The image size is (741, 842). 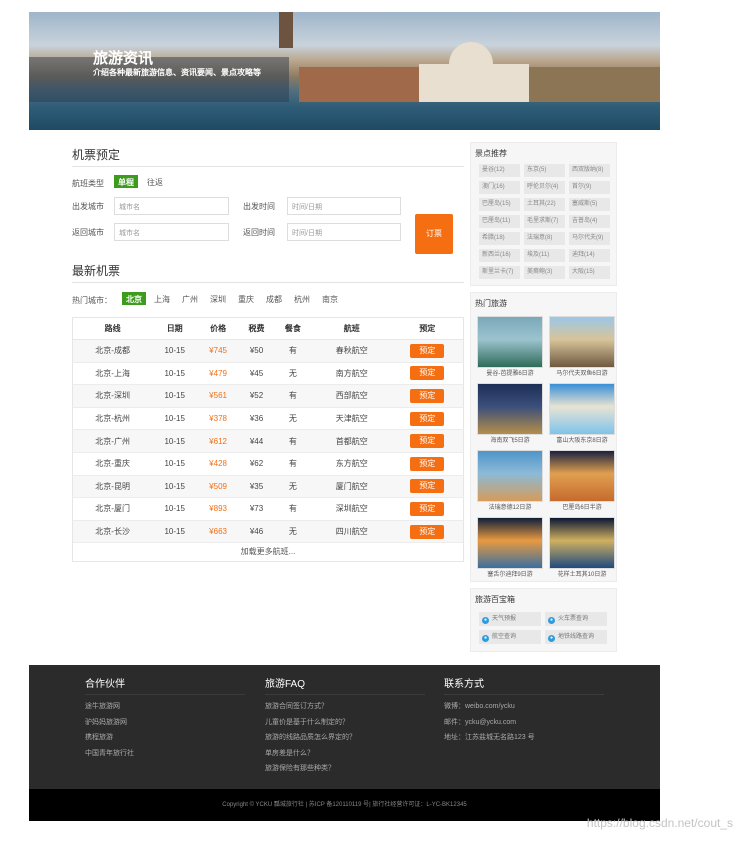 What do you see at coordinates (576, 619) in the screenshot?
I see `tool-link: ● 火车票查询` at bounding box center [576, 619].